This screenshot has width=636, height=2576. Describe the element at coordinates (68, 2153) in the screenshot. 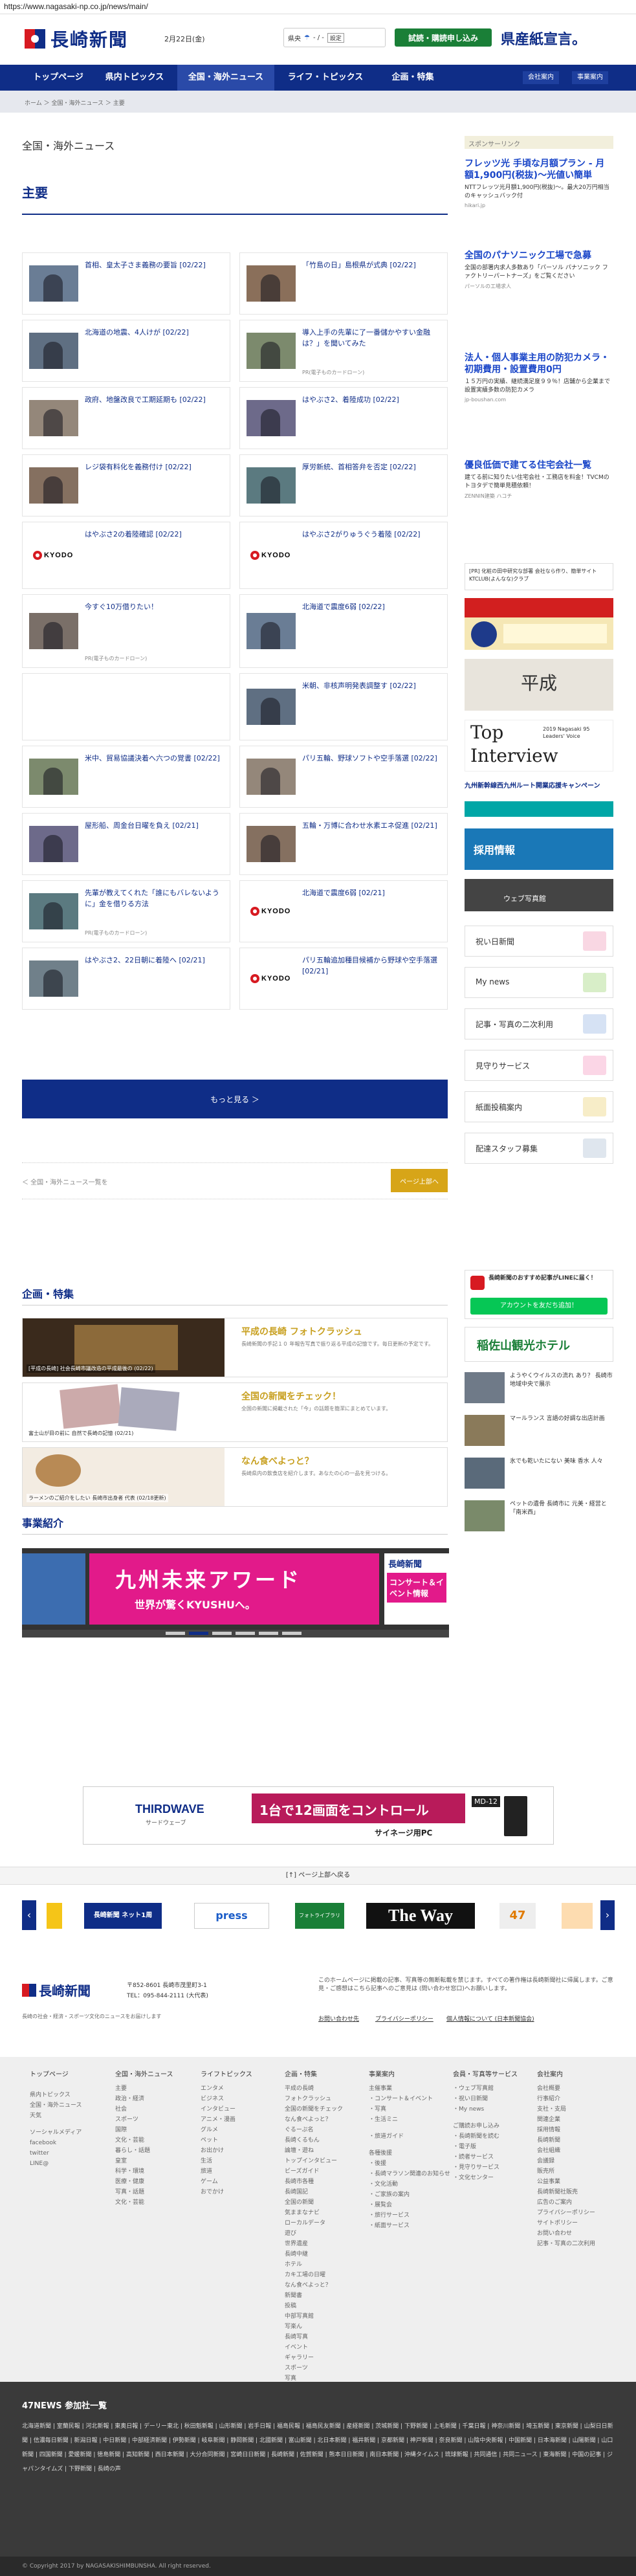

I see `footer-link: twitter` at that location.